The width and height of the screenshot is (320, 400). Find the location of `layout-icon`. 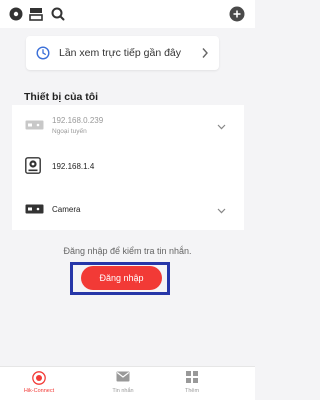

layout-icon is located at coordinates (36, 14).